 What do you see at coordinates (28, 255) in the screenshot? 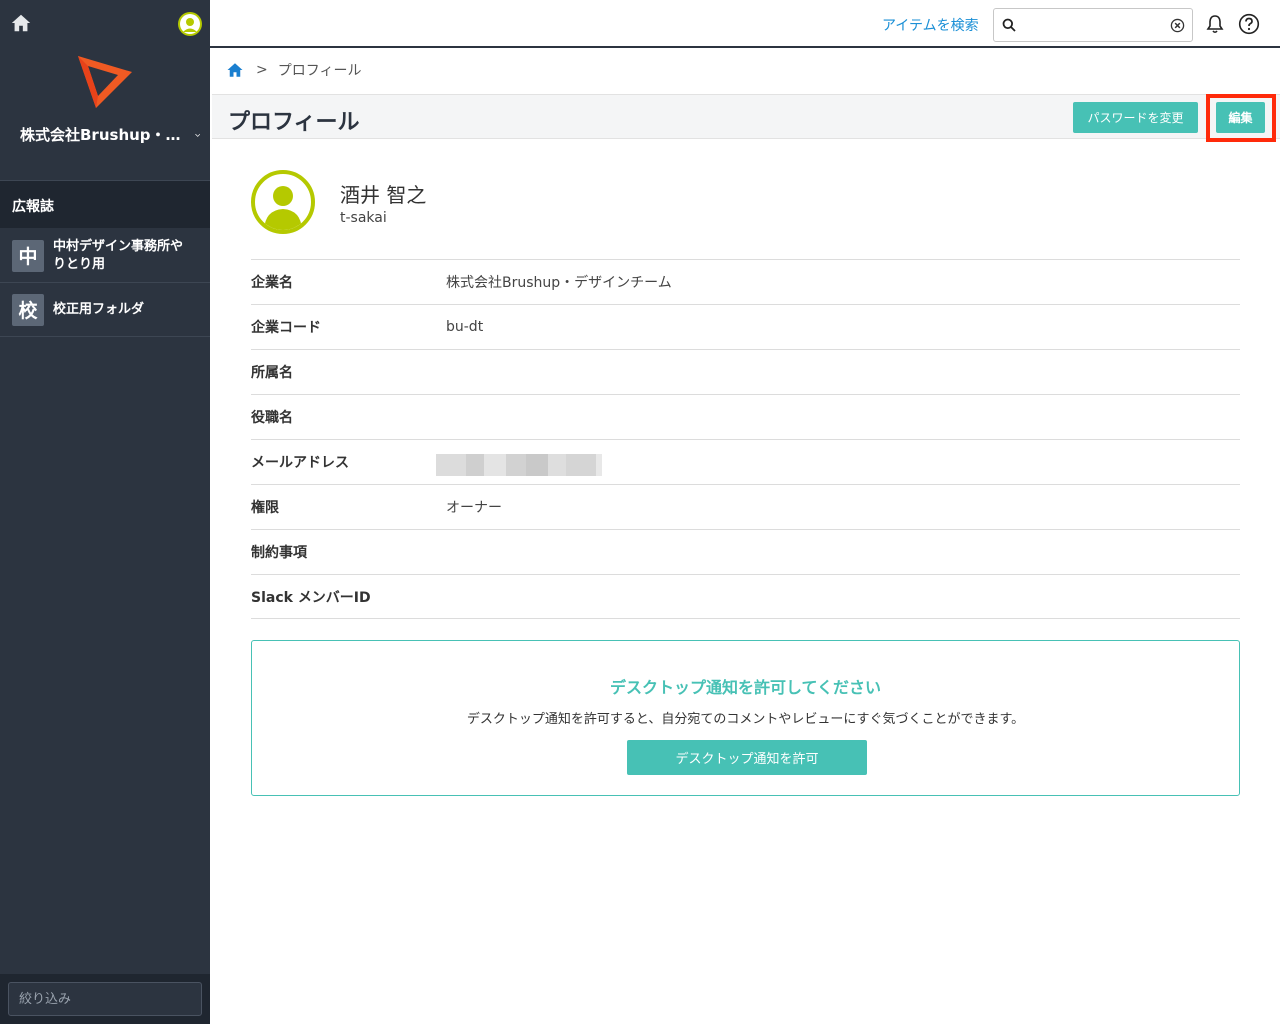
I see `folder-badge: 中` at bounding box center [28, 255].